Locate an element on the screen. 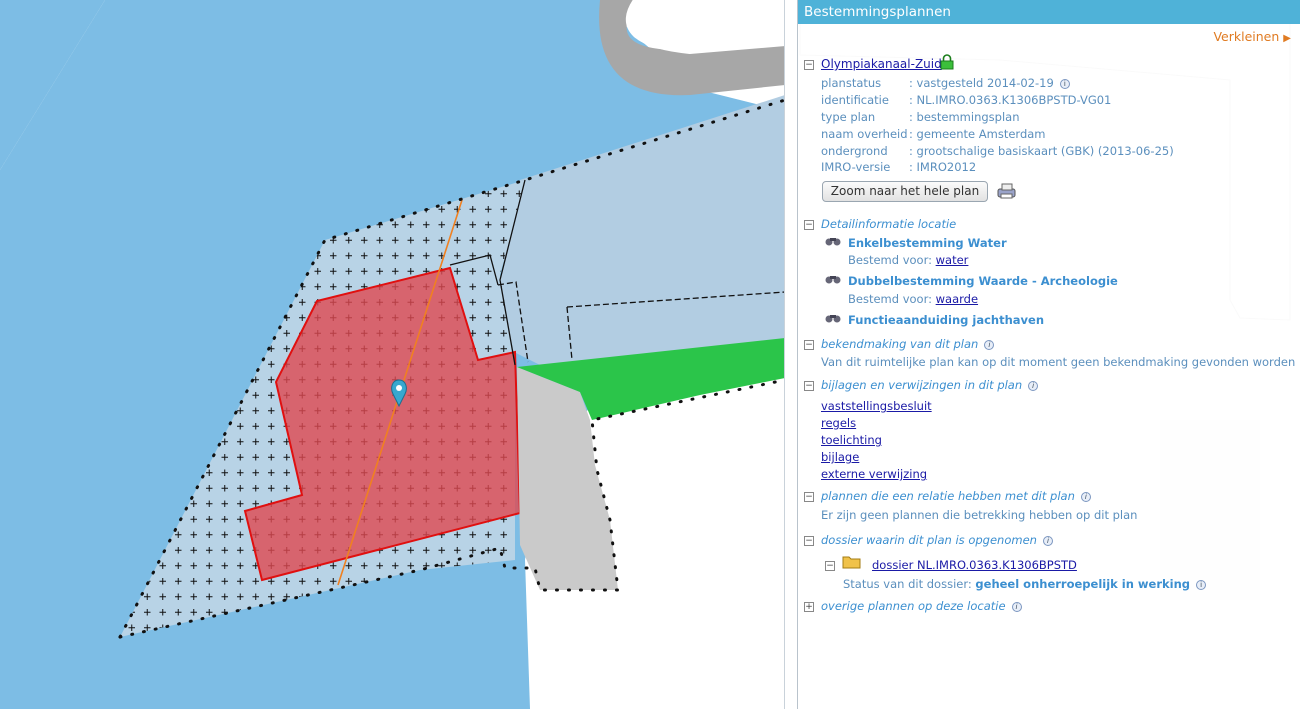  bestemd-link: water is located at coordinates (952, 260).